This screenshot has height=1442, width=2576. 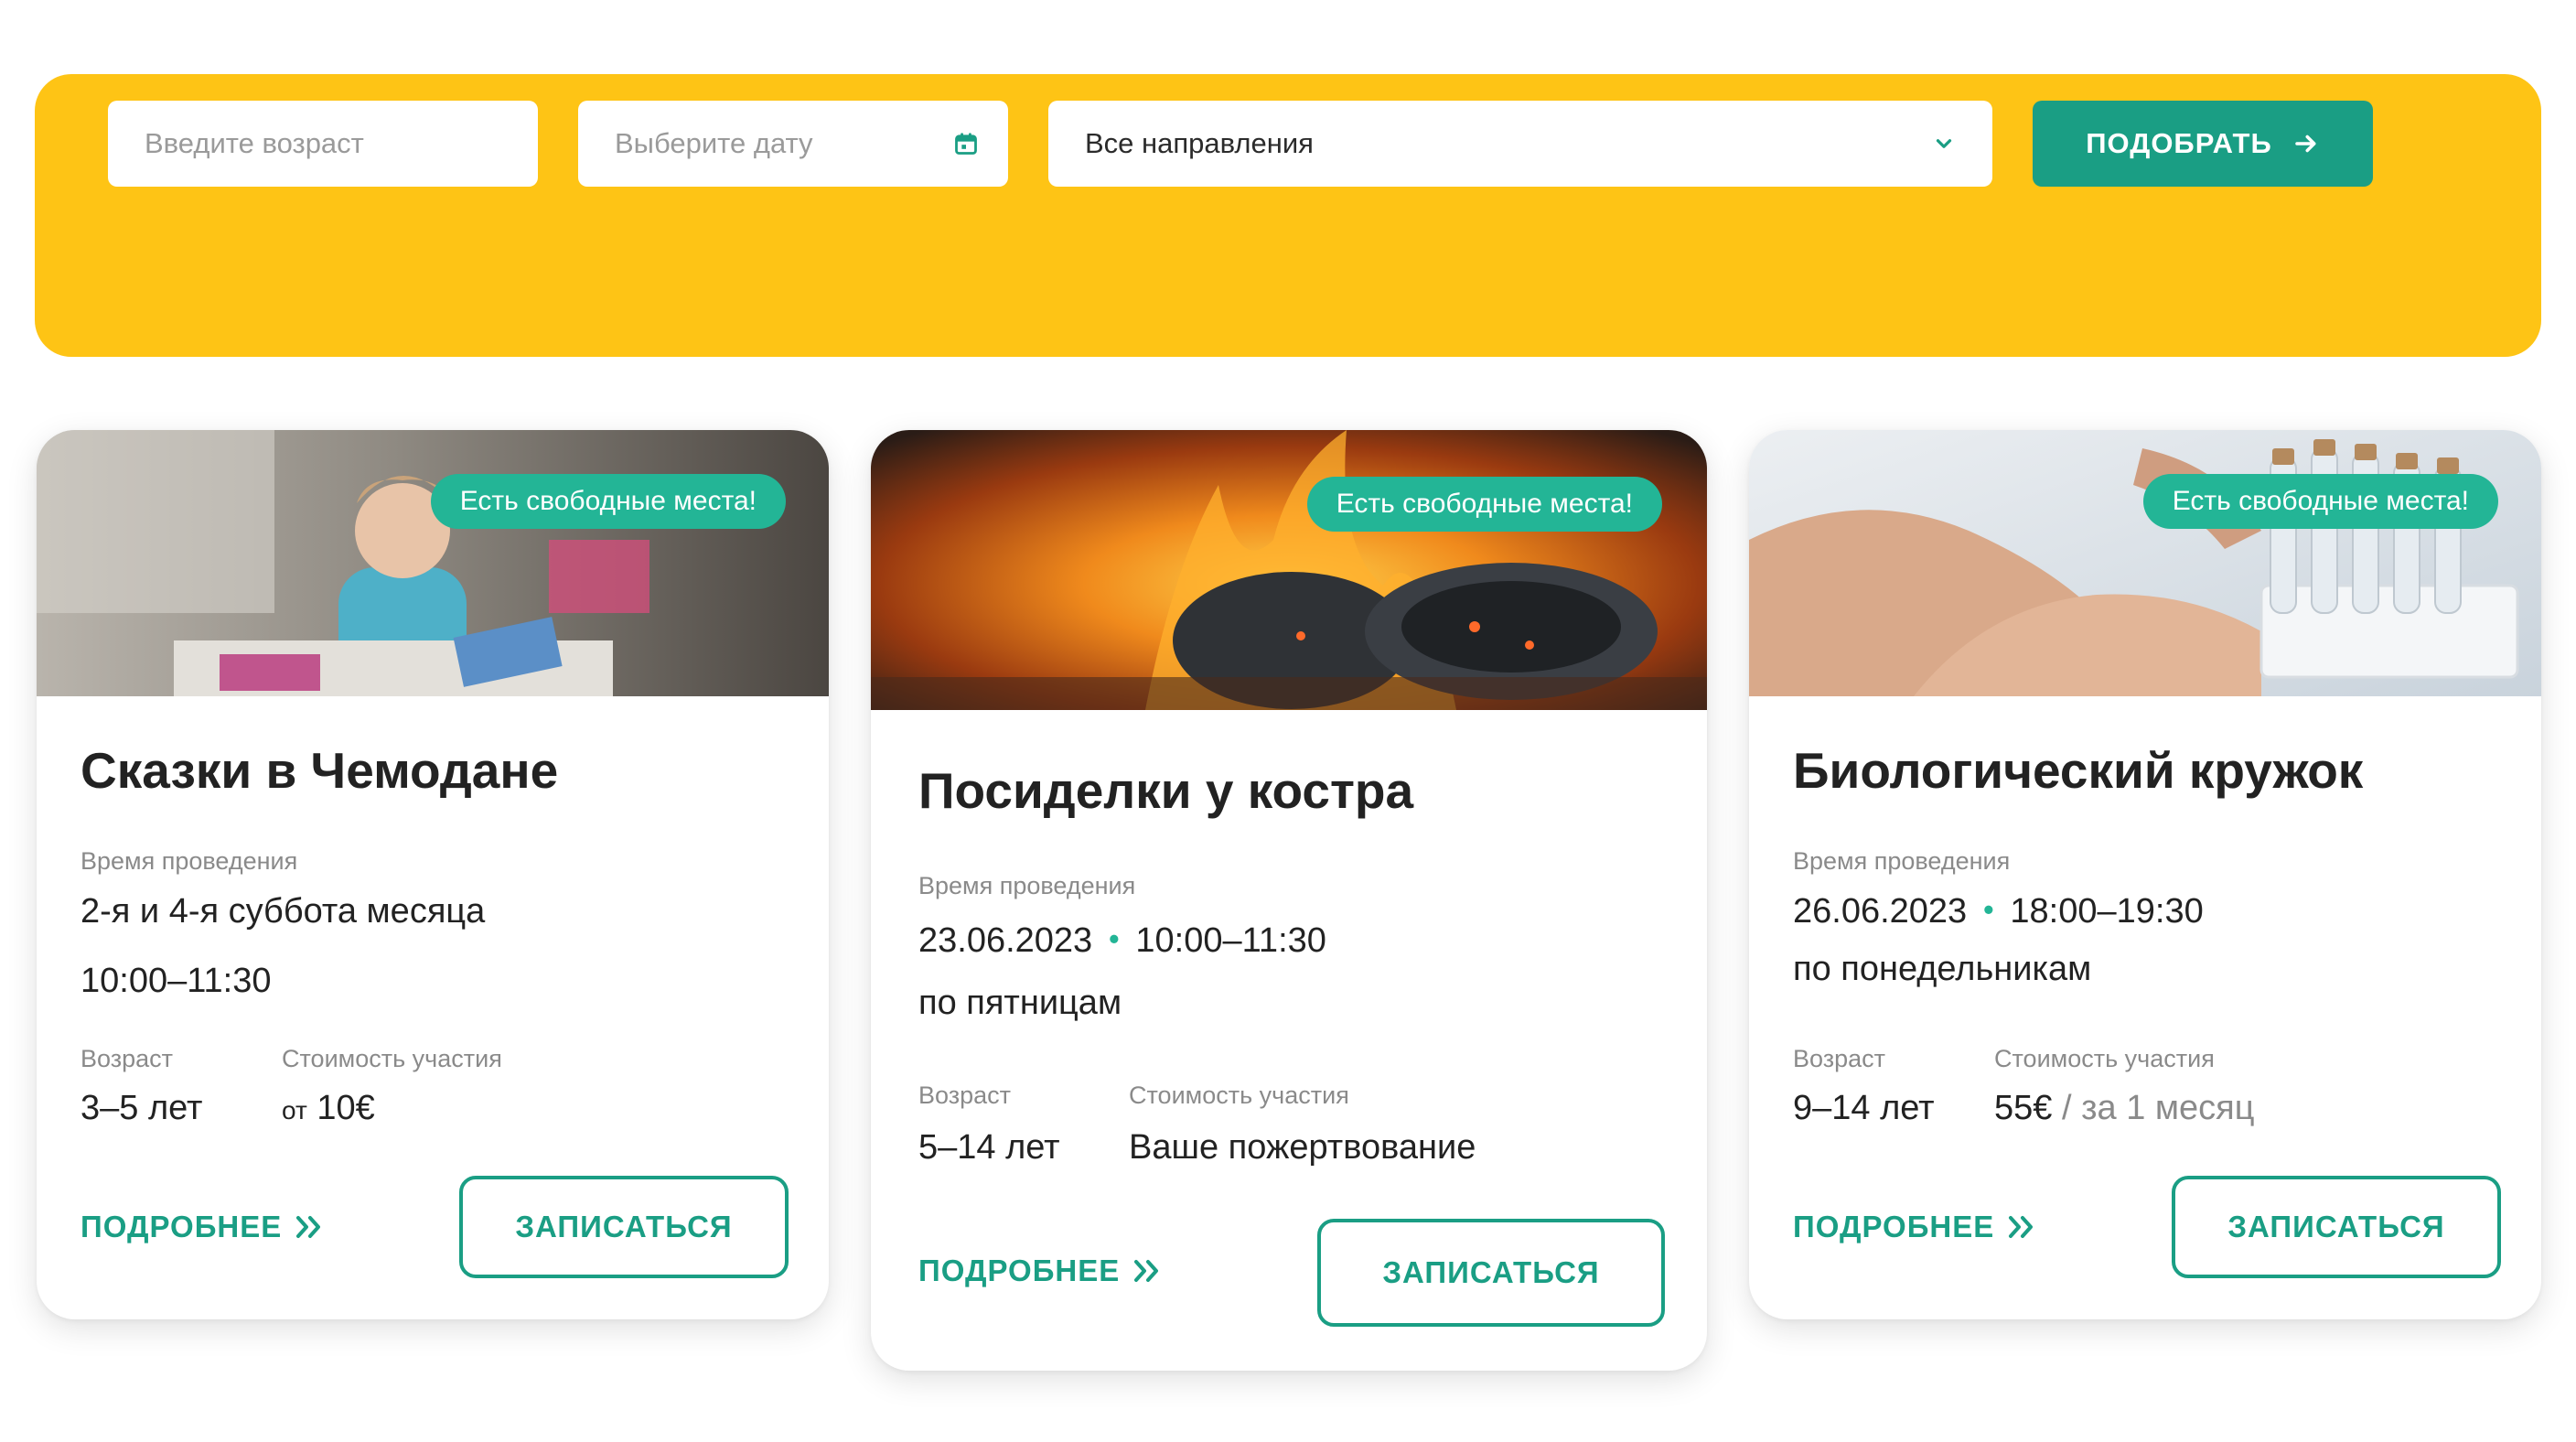 What do you see at coordinates (2107, 911) in the screenshot?
I see `event-time: 18:00–19:30` at bounding box center [2107, 911].